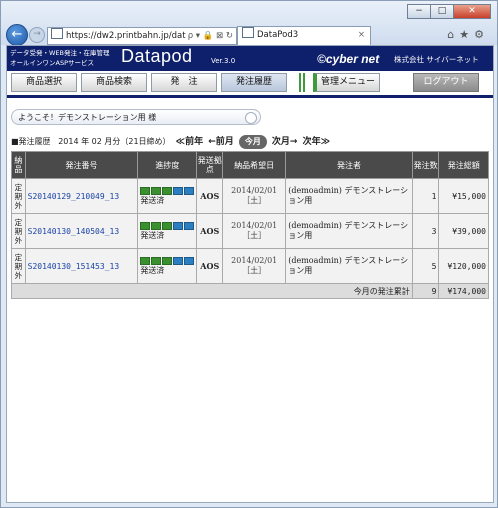 The width and height of the screenshot is (498, 508). What do you see at coordinates (114, 82) in the screenshot?
I see `product-search-button: 商品検索` at bounding box center [114, 82].